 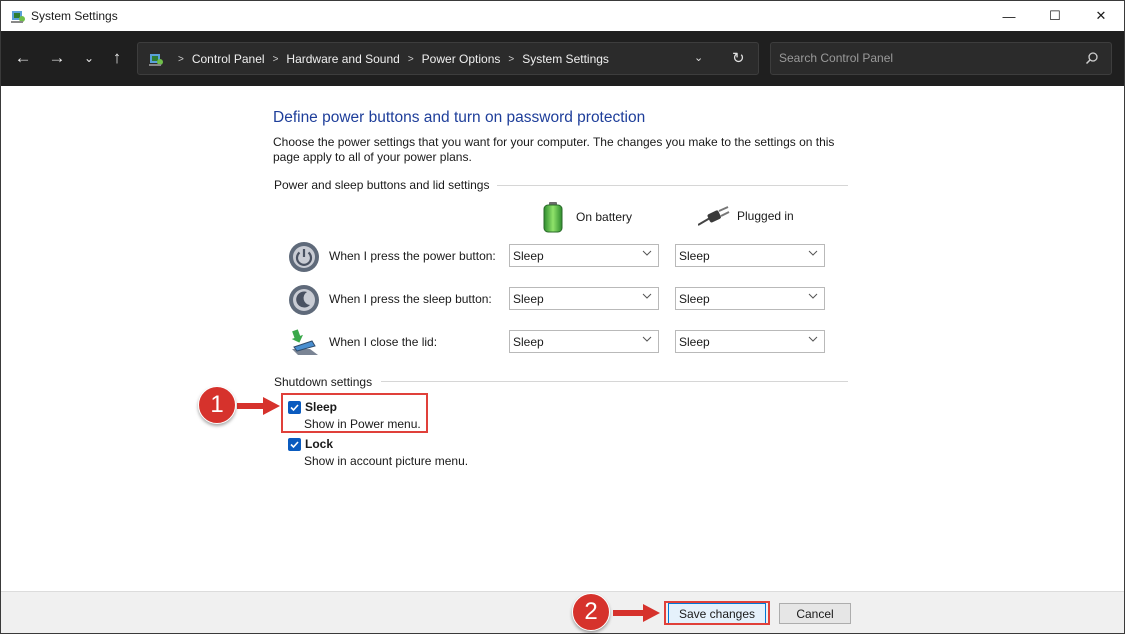 I want to click on battery-icon, so click(x=553, y=217).